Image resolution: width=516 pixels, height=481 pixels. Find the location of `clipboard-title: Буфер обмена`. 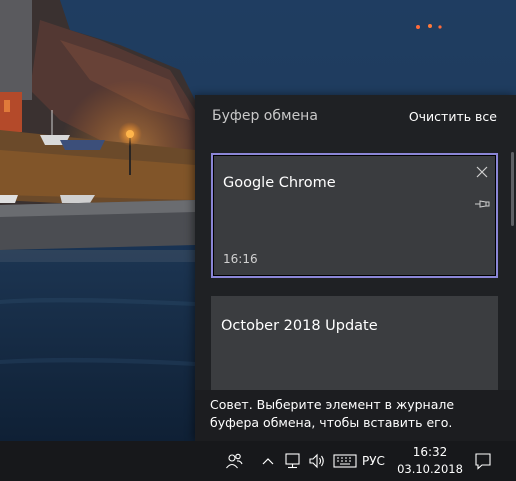

clipboard-title: Буфер обмена is located at coordinates (265, 116).